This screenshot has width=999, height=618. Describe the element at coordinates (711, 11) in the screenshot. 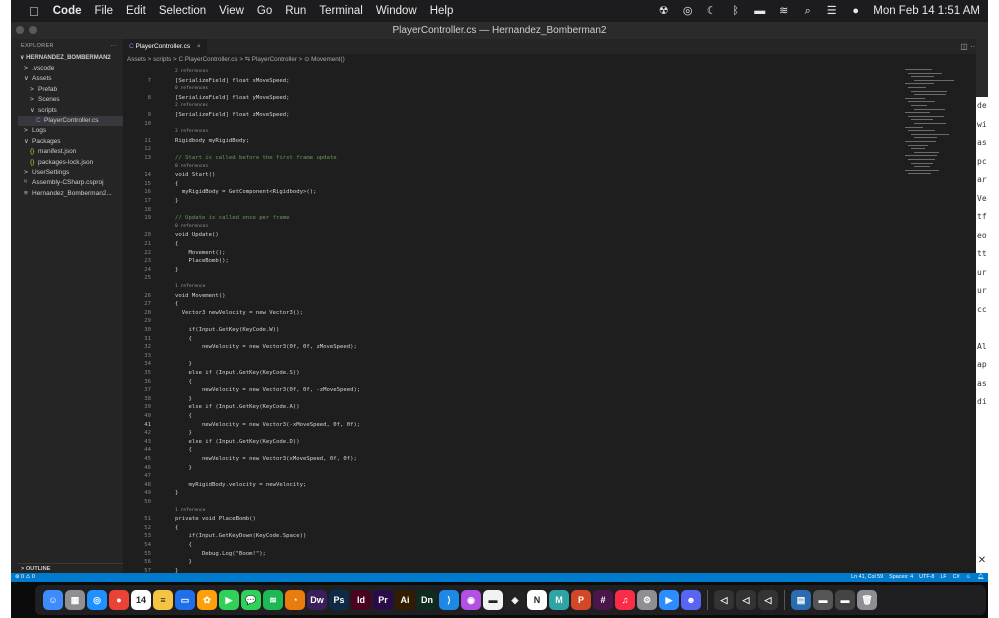

I see `moon-icon: ☾` at that location.